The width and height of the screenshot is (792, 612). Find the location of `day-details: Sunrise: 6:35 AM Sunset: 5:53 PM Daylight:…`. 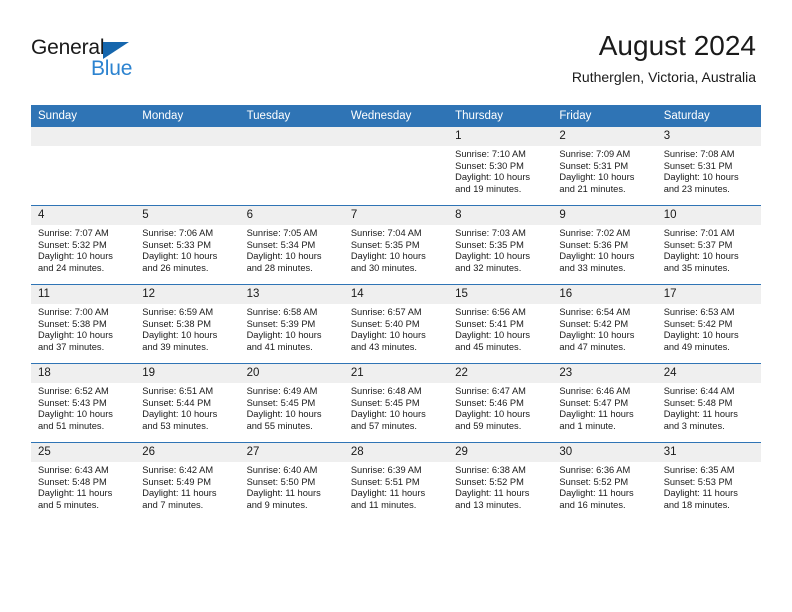

day-details: Sunrise: 6:35 AM Sunset: 5:53 PM Daylight:… is located at coordinates (709, 486).